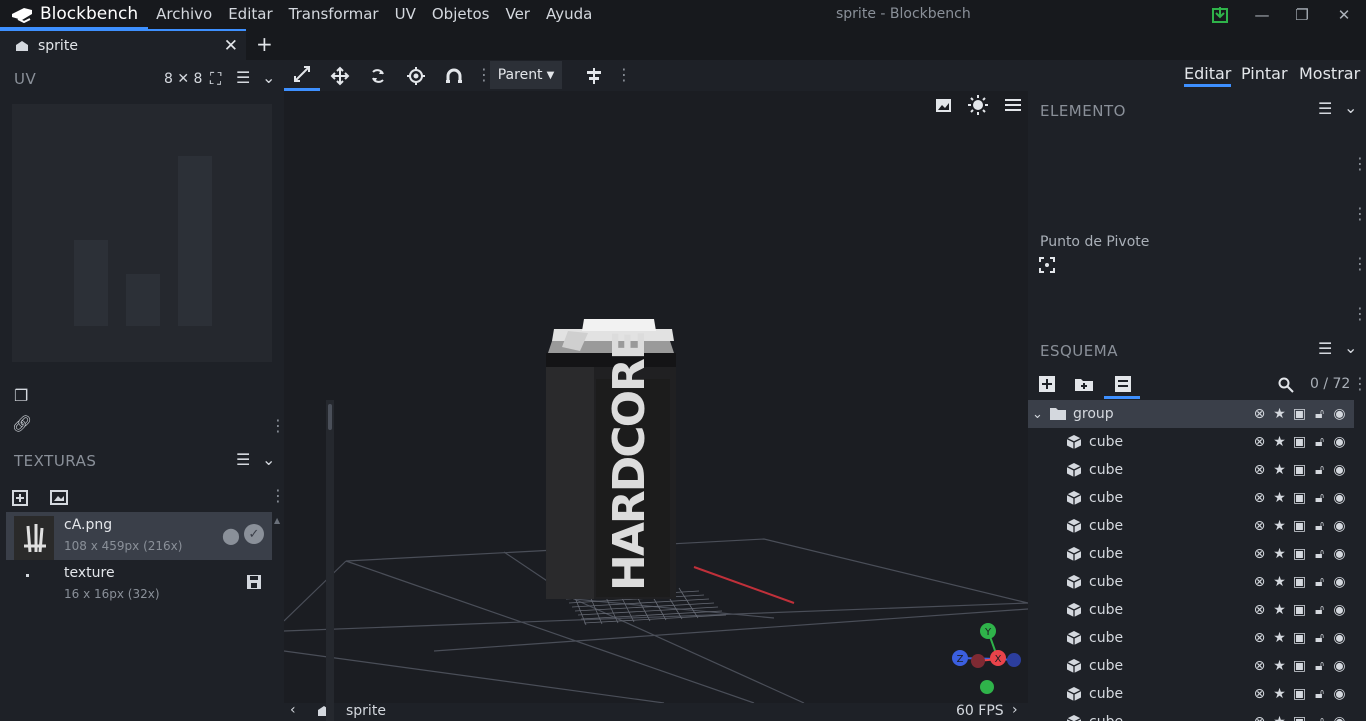 This screenshot has width=1366, height=721. I want to click on mode-tab-pintar: Pintar, so click(1264, 73).